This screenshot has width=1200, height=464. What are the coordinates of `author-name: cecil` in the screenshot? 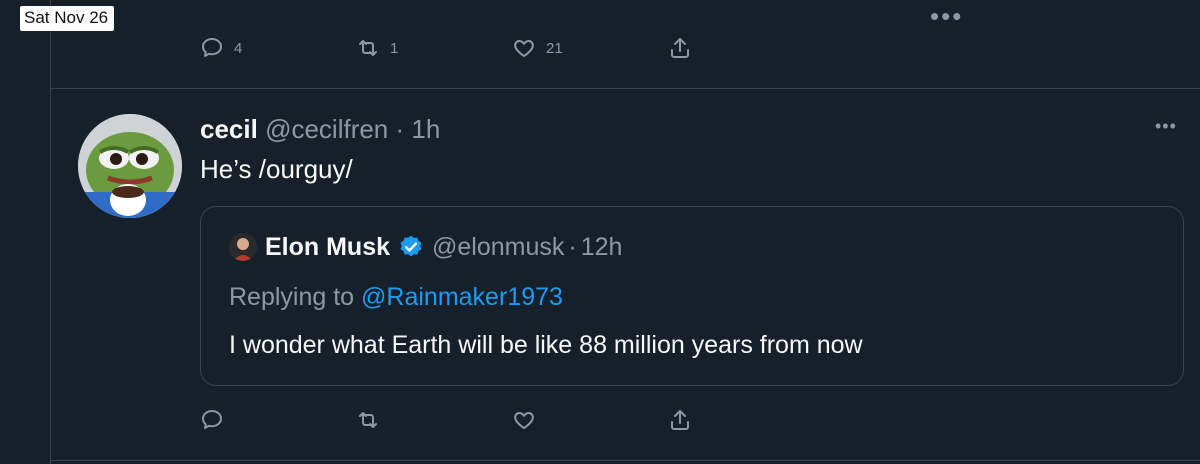 It's located at (229, 129).